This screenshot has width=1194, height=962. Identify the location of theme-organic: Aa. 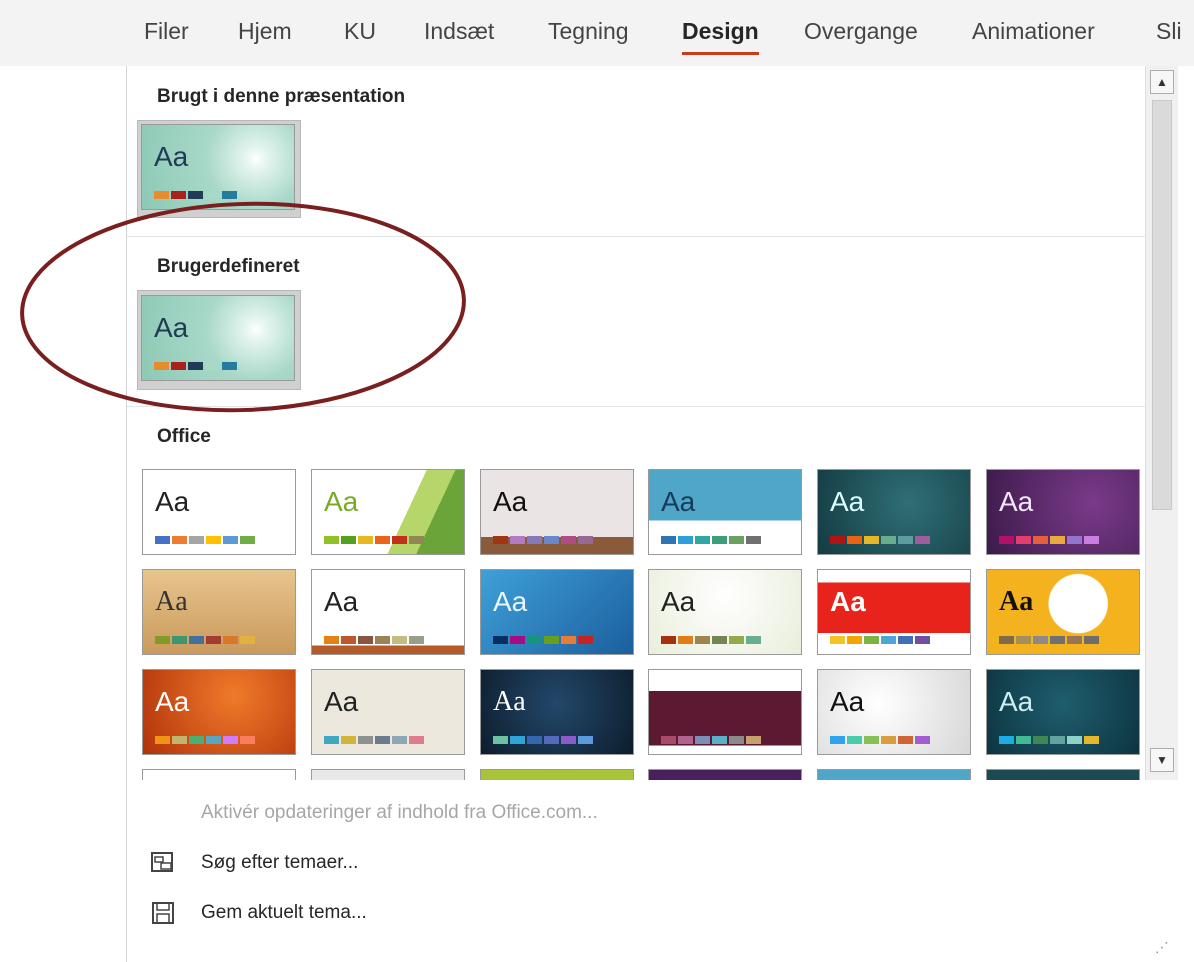
(219, 612).